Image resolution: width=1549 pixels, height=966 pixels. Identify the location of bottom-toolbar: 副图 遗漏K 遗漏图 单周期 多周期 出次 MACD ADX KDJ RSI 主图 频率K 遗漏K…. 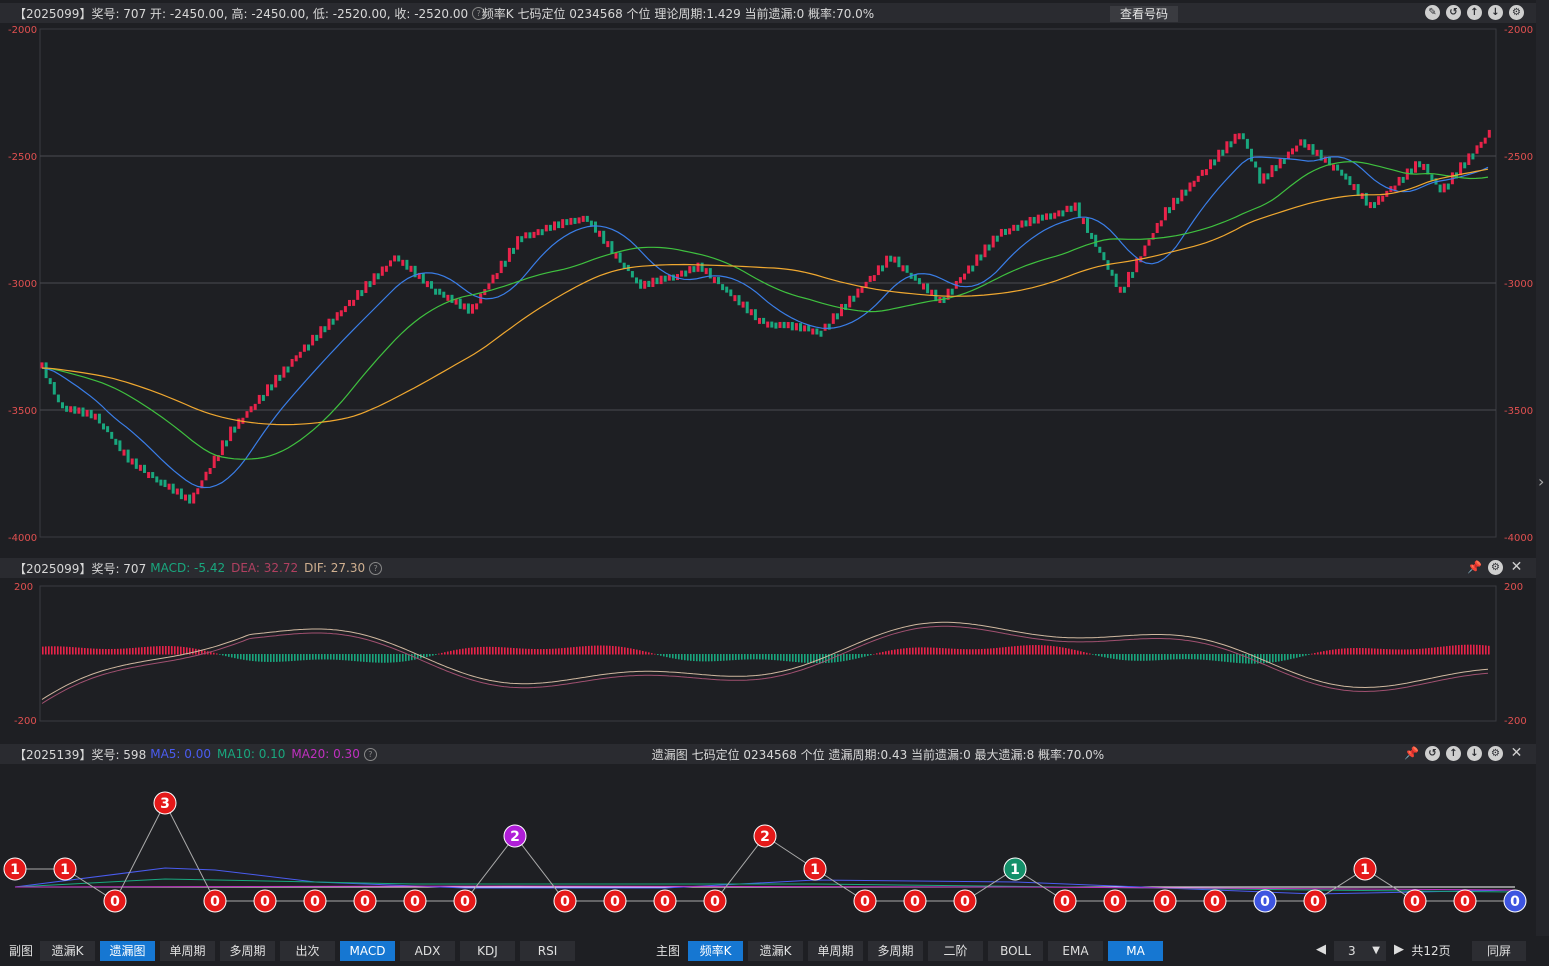
(774, 952).